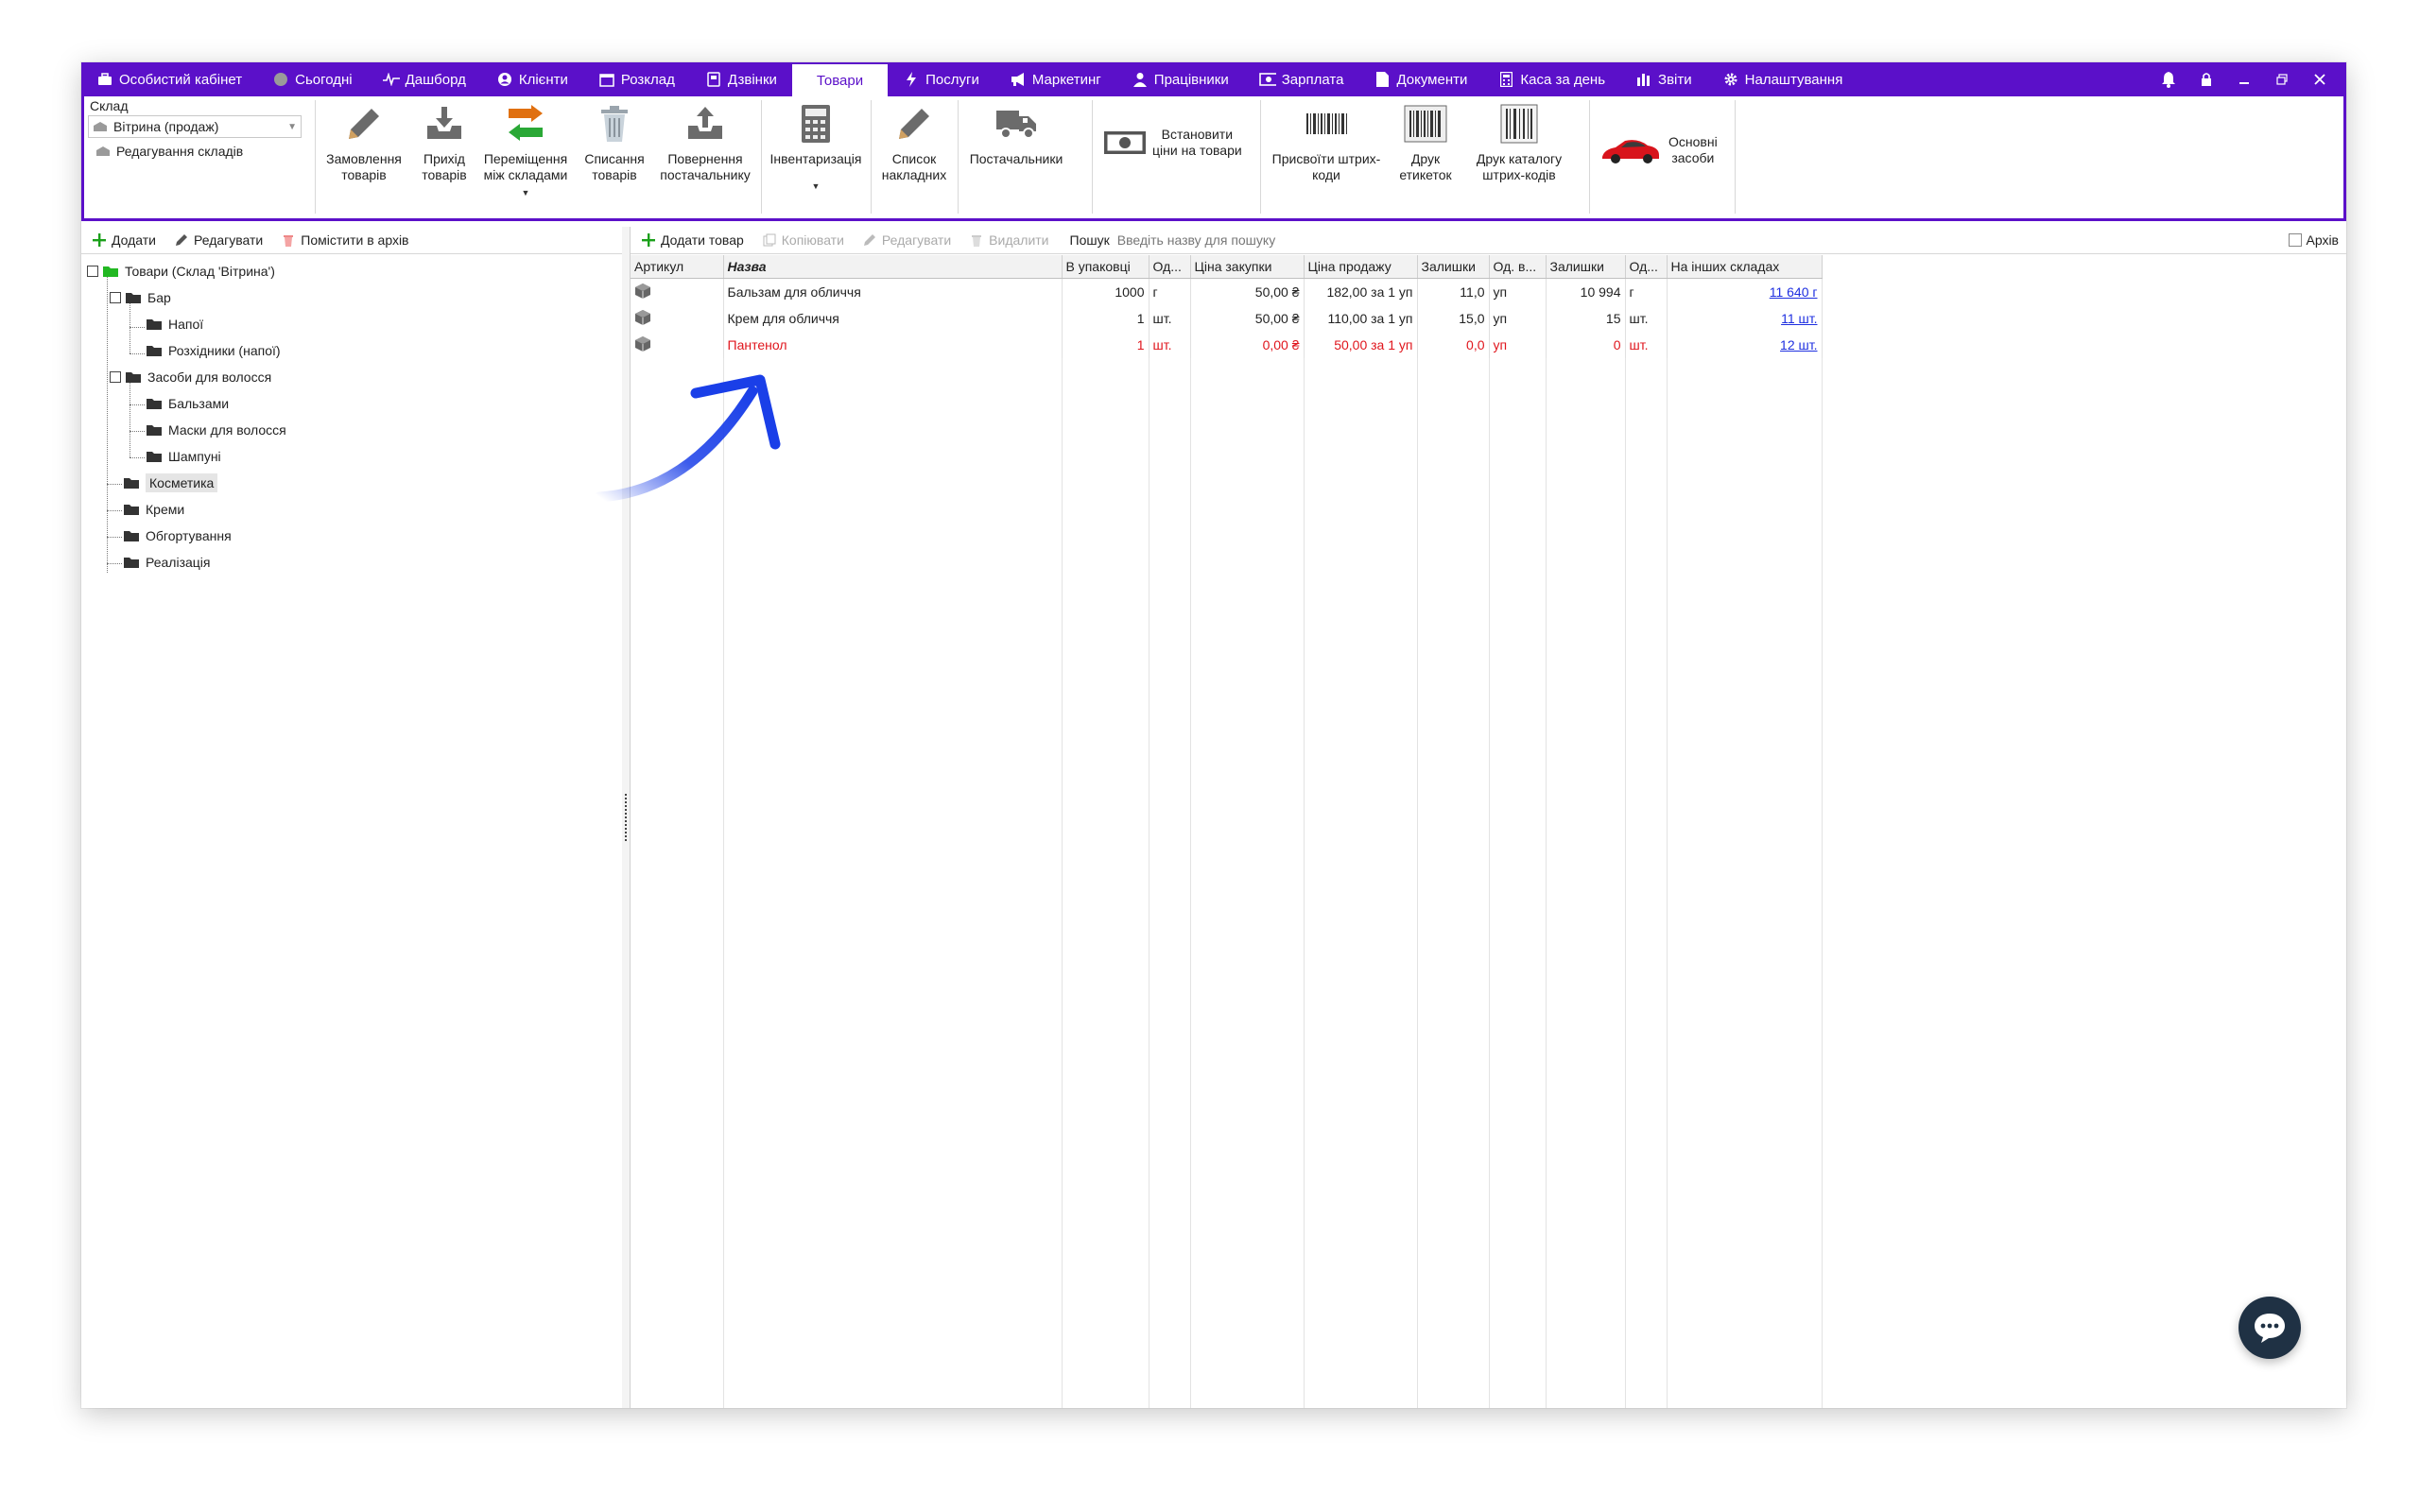 This screenshot has width=2420, height=1512. What do you see at coordinates (131, 535) in the screenshot?
I see `folder-icon` at bounding box center [131, 535].